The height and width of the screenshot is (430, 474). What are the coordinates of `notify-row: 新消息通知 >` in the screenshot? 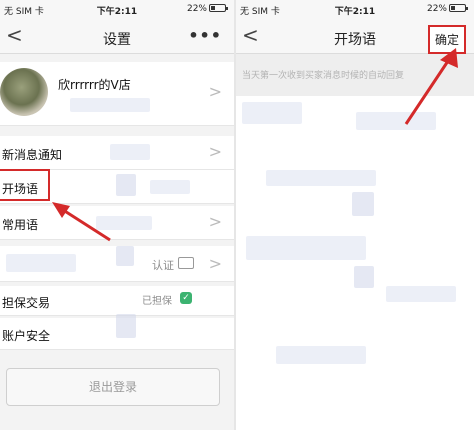 It's located at (117, 153).